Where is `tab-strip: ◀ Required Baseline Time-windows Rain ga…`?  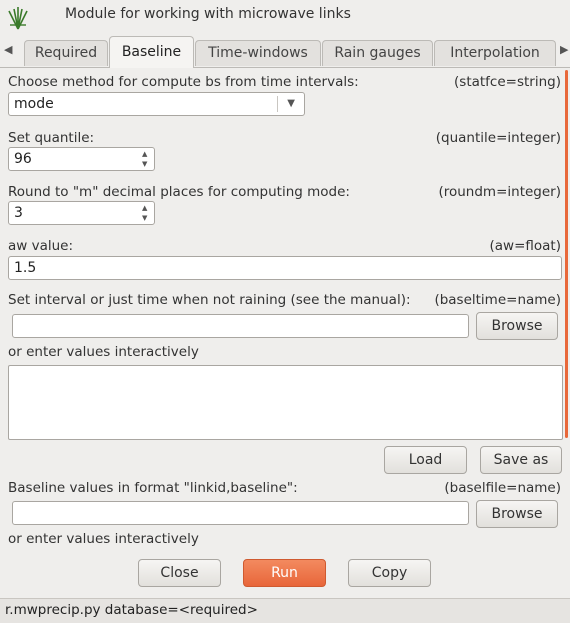
tab-strip: ◀ Required Baseline Time-windows Rain ga… is located at coordinates (285, 51).